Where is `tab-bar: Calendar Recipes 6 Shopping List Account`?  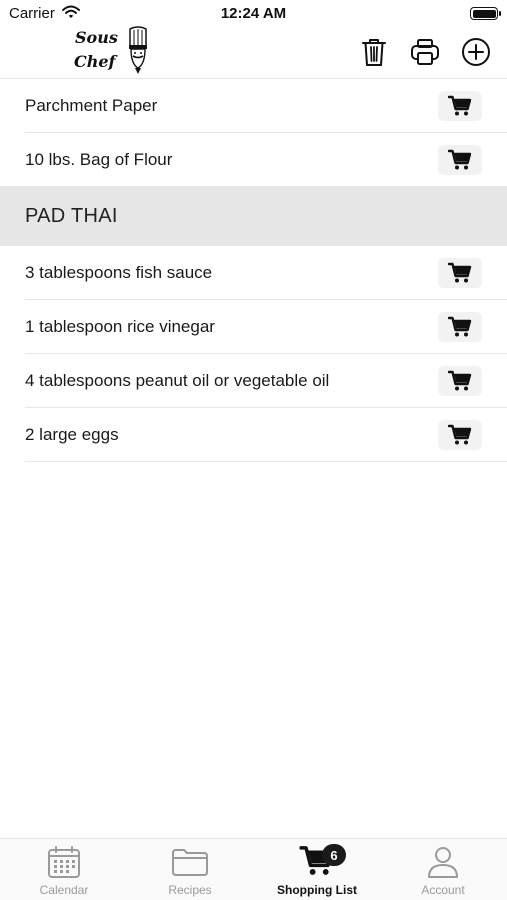
tab-bar: Calendar Recipes 6 Shopping List Account is located at coordinates (253, 869).